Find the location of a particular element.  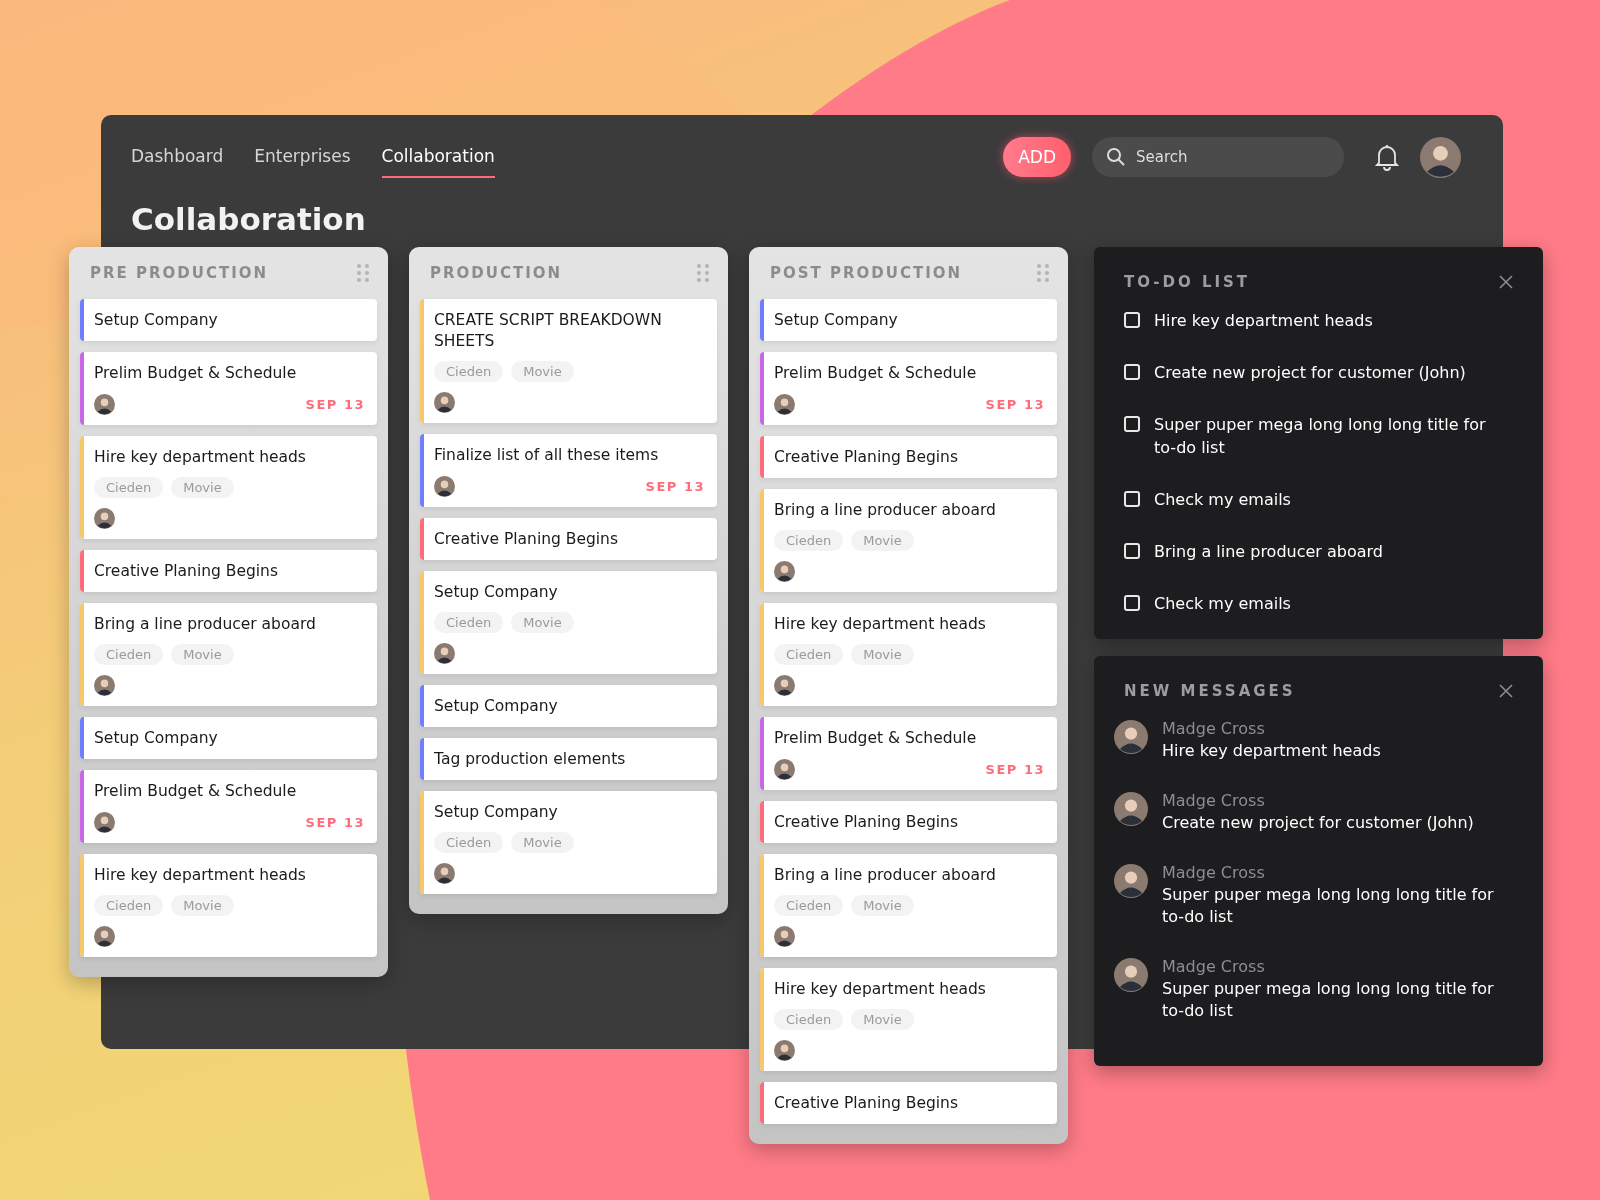

card-title: Tag production elements is located at coordinates (530, 759).